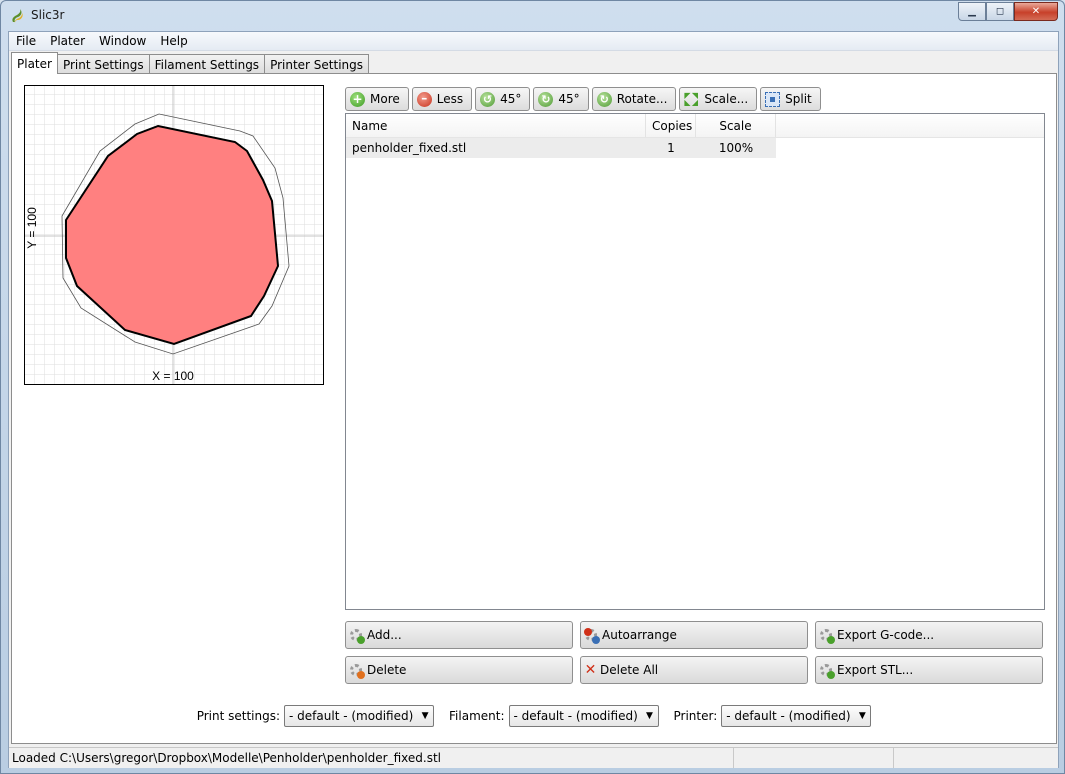  Describe the element at coordinates (173, 376) in the screenshot. I see `x-dimension-label: X = 100` at that location.